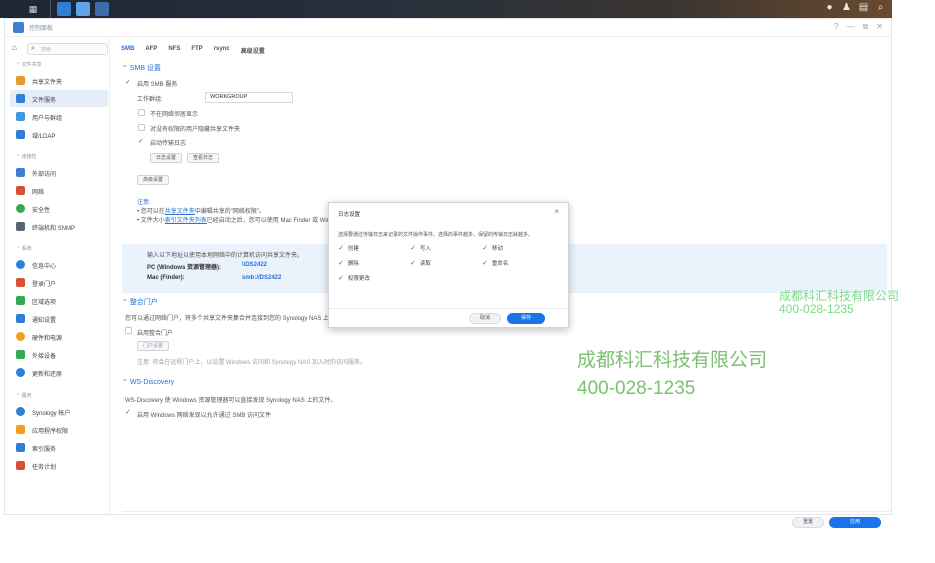 The width and height of the screenshot is (935, 563). What do you see at coordinates (879, 27) in the screenshot?
I see `close-icon: ✕` at bounding box center [879, 27].